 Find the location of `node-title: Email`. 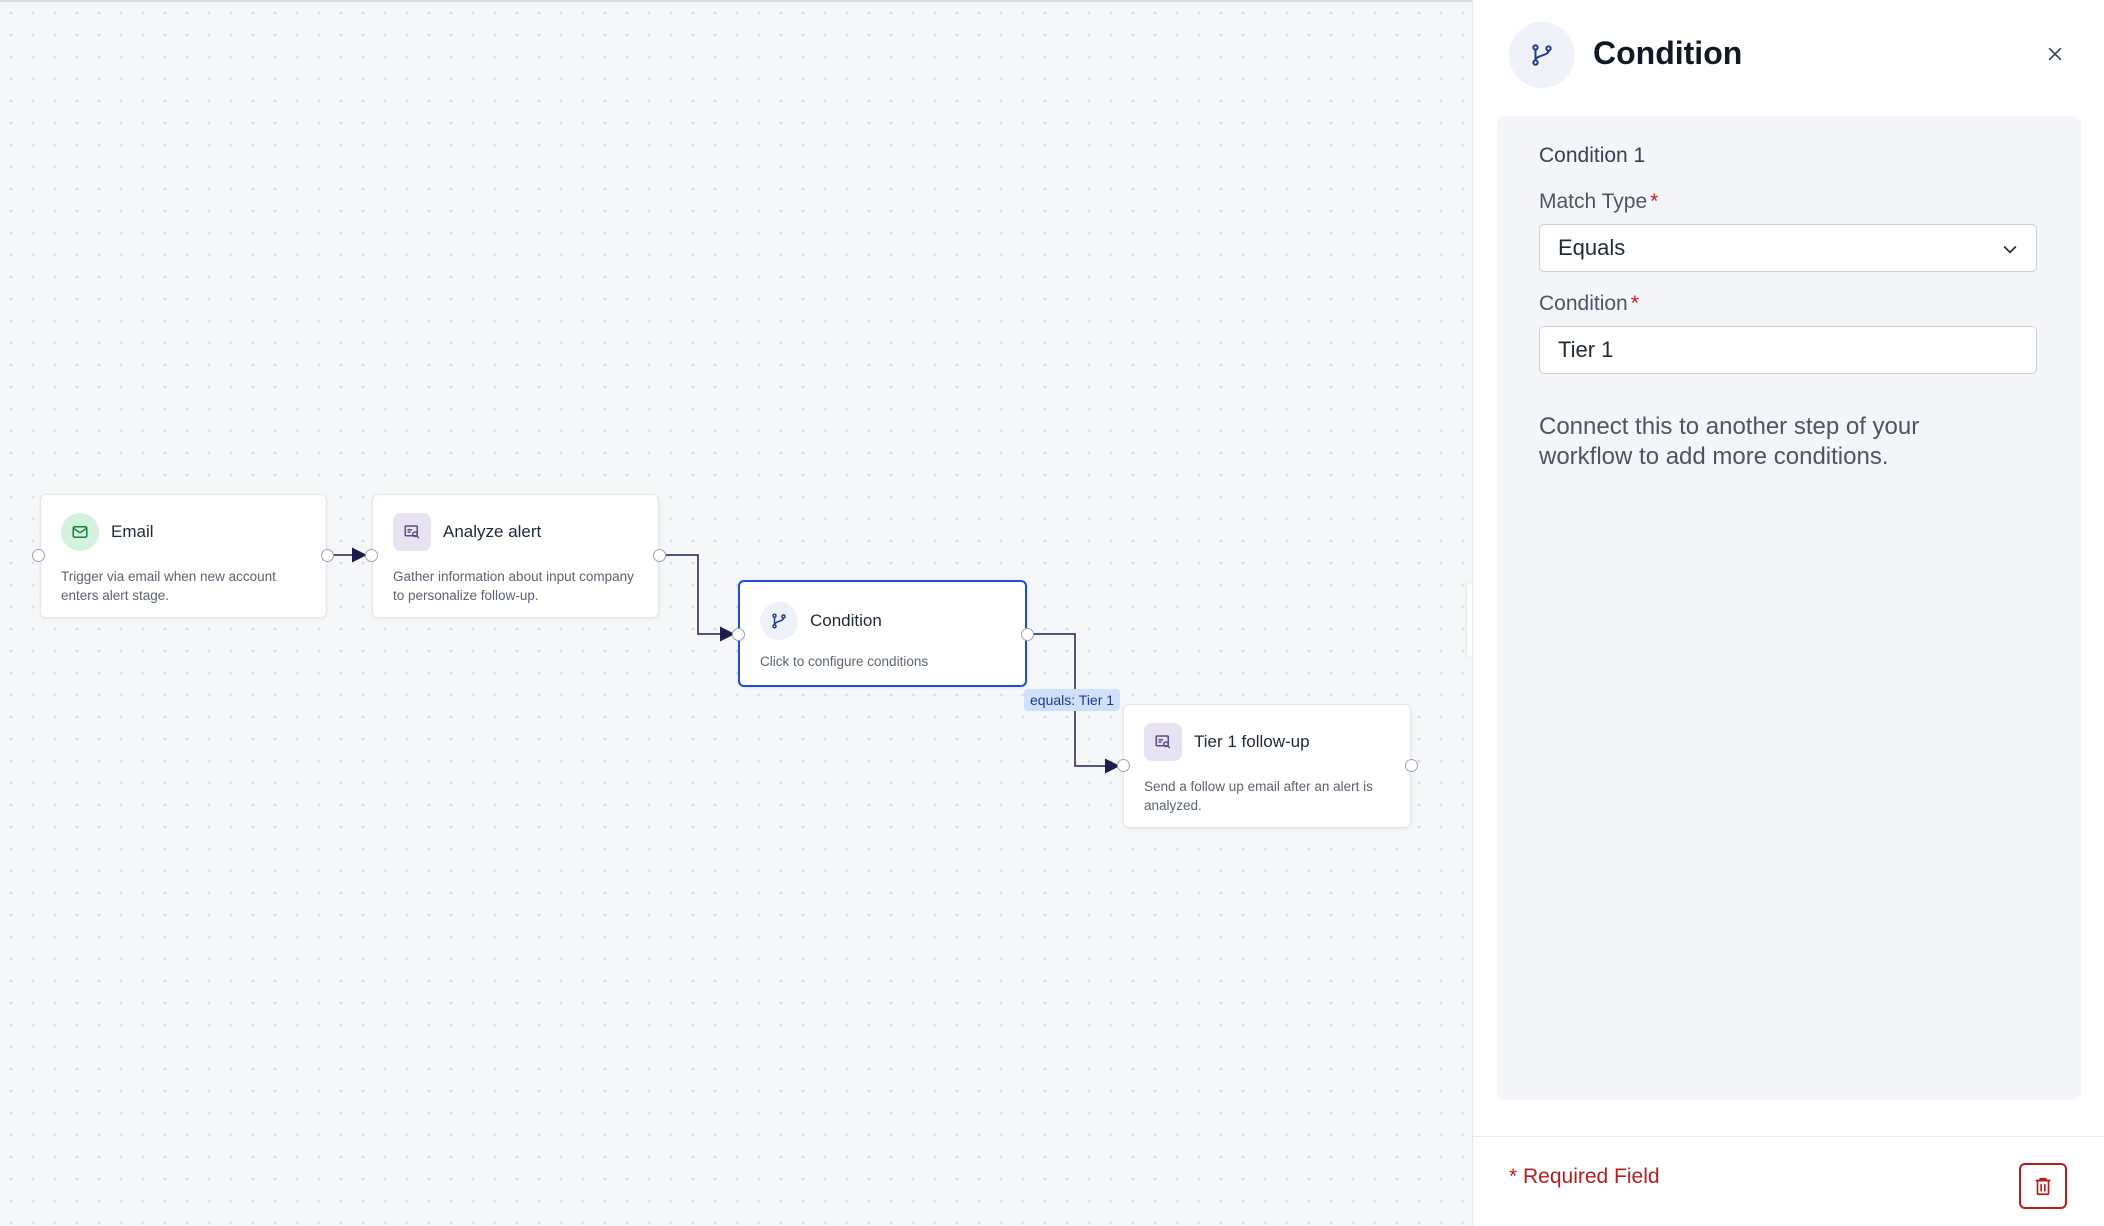

node-title: Email is located at coordinates (132, 531).